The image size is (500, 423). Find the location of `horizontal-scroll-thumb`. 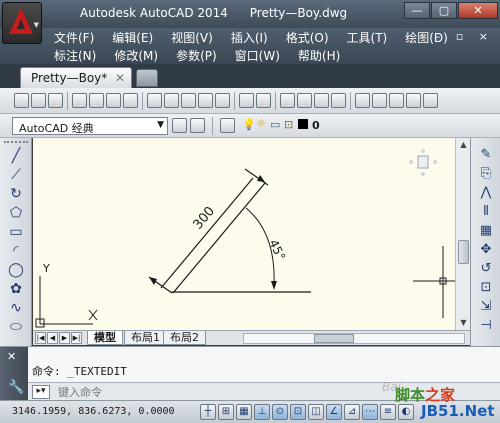

horizontal-scroll-thumb is located at coordinates (334, 338).